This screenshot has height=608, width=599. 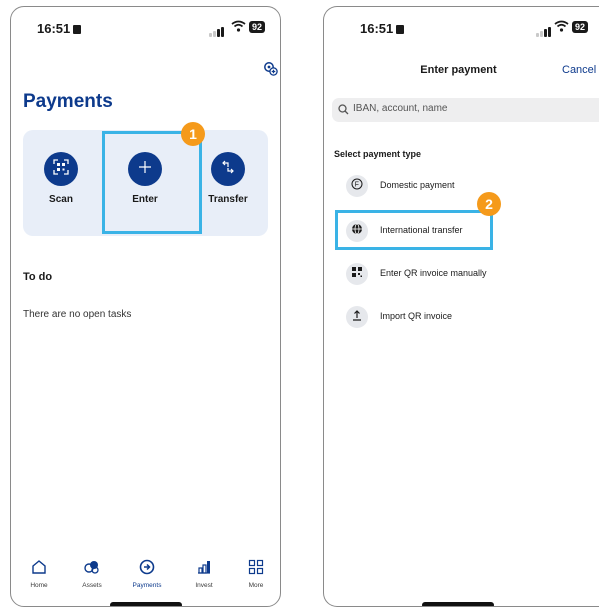 What do you see at coordinates (204, 569) in the screenshot?
I see `invest-icon` at bounding box center [204, 569].